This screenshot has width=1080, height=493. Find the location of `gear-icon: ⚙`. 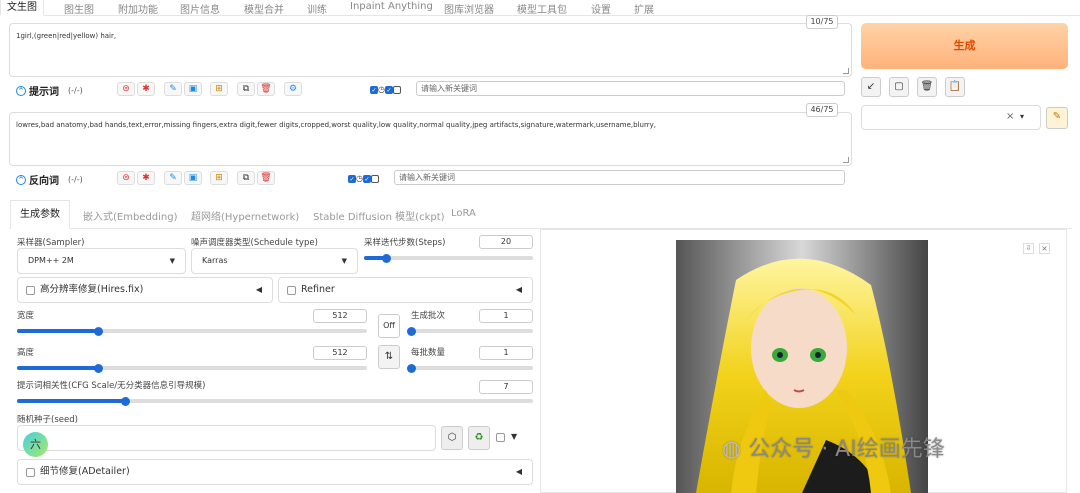

gear-icon: ⚙ is located at coordinates (293, 89).